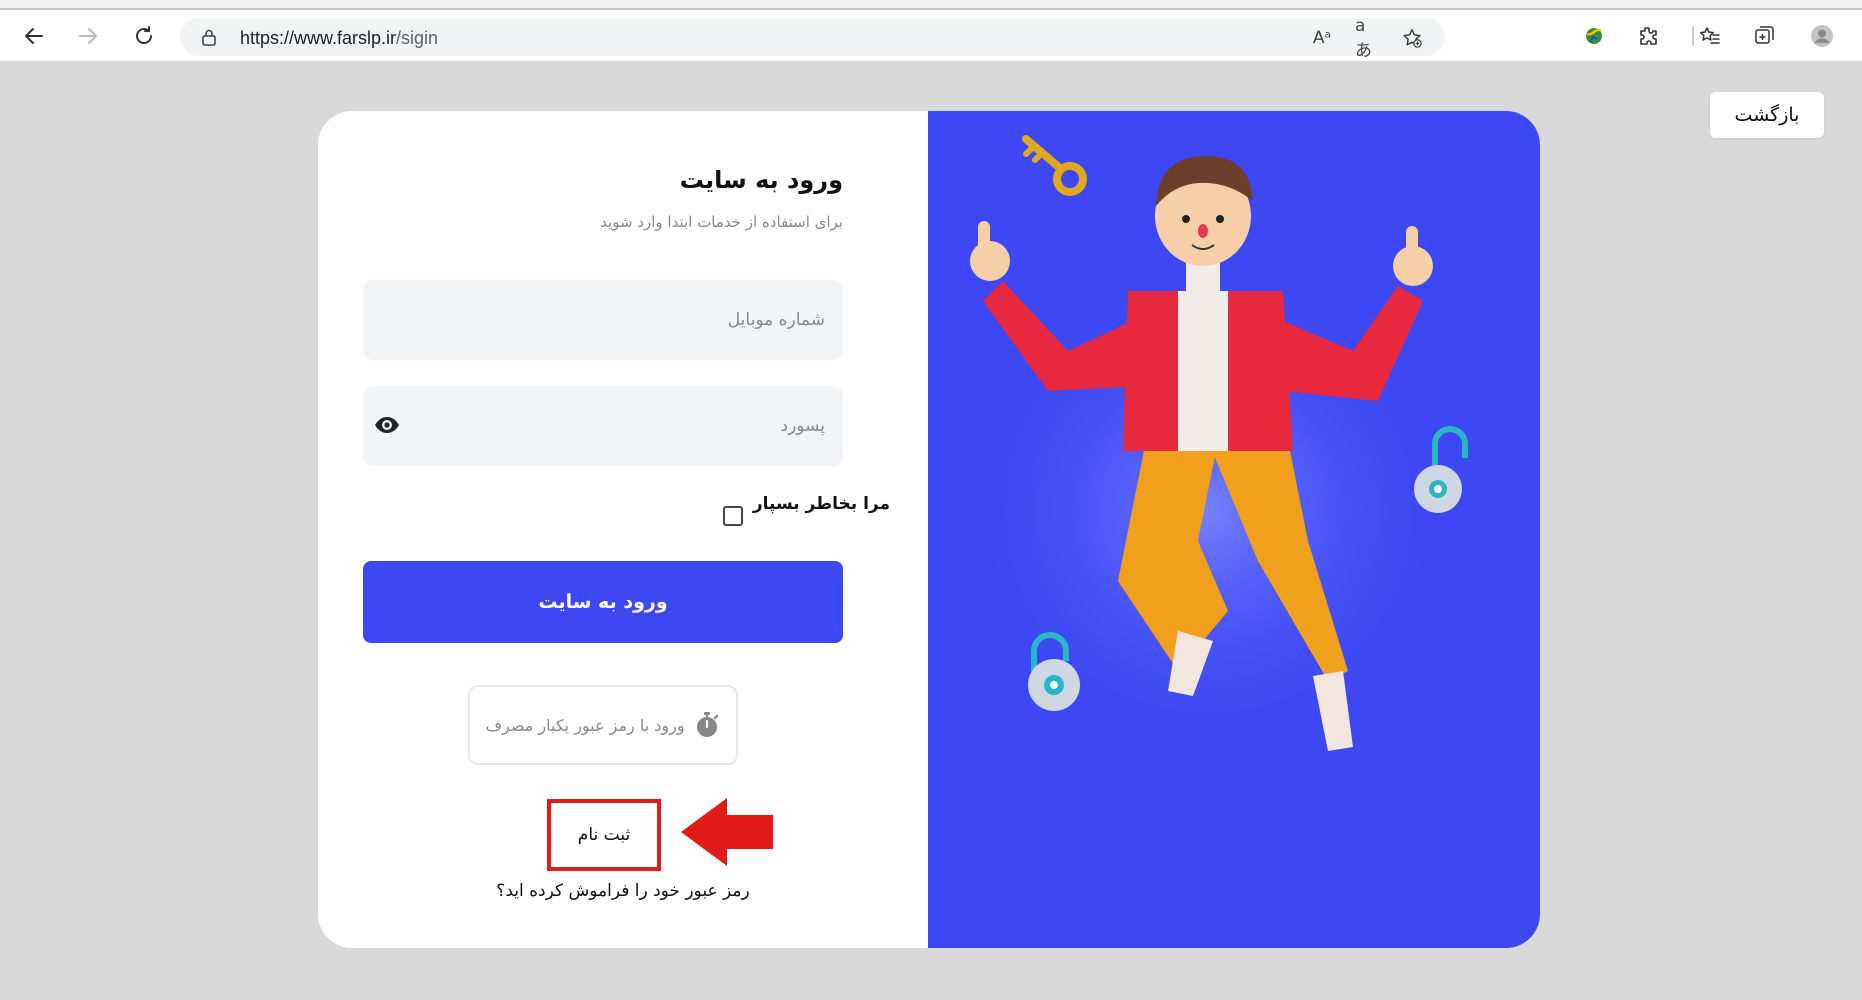 The width and height of the screenshot is (1862, 1000). What do you see at coordinates (1648, 36) in the screenshot?
I see `extensions-puzzle-icon` at bounding box center [1648, 36].